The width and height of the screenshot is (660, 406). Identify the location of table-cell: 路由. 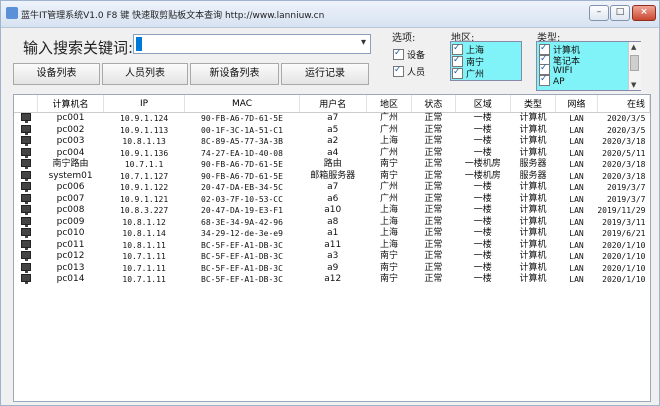
(332, 164).